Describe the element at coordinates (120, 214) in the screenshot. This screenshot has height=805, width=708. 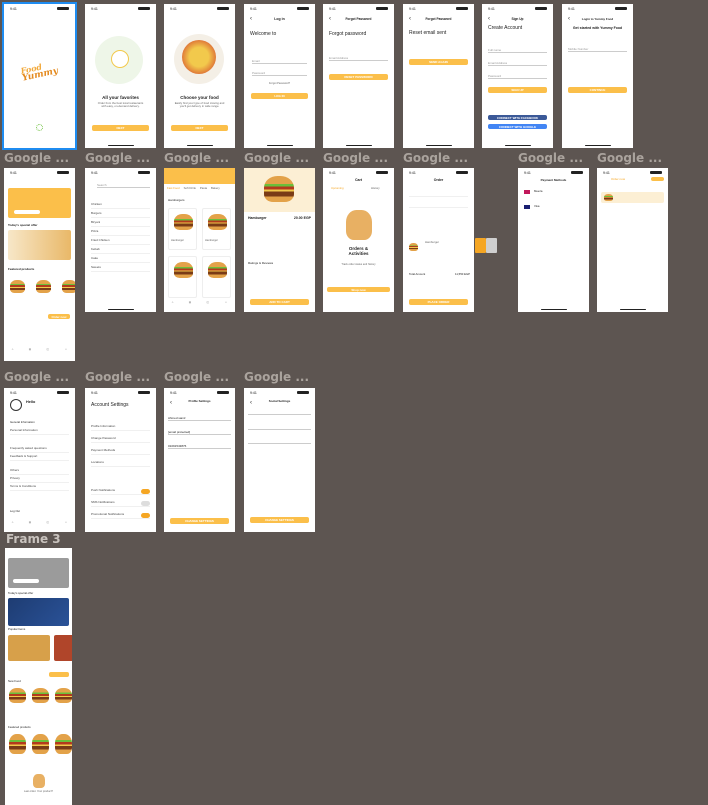
I see `search-suggestion: Burgers` at that location.